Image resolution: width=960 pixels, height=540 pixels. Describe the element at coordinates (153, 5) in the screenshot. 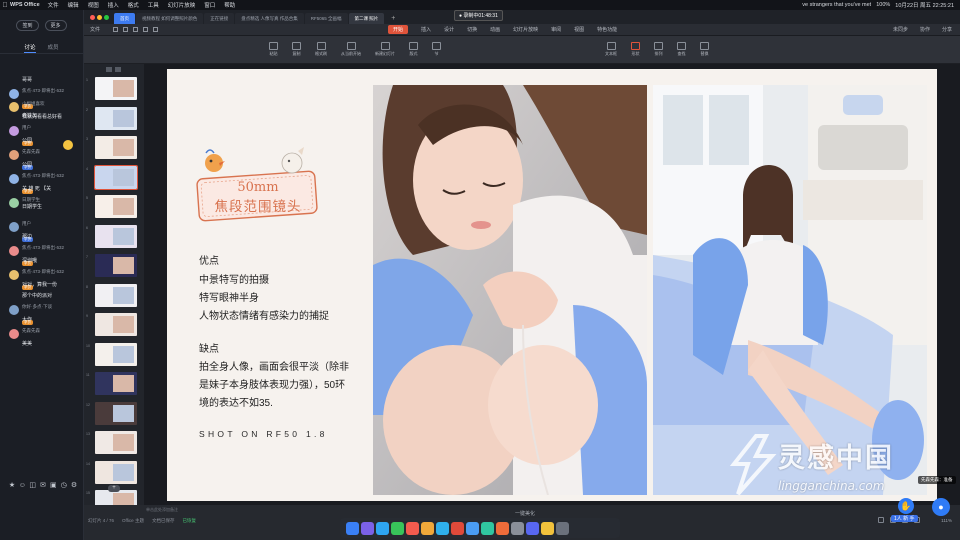

I see `menu-tools: 工具` at that location.